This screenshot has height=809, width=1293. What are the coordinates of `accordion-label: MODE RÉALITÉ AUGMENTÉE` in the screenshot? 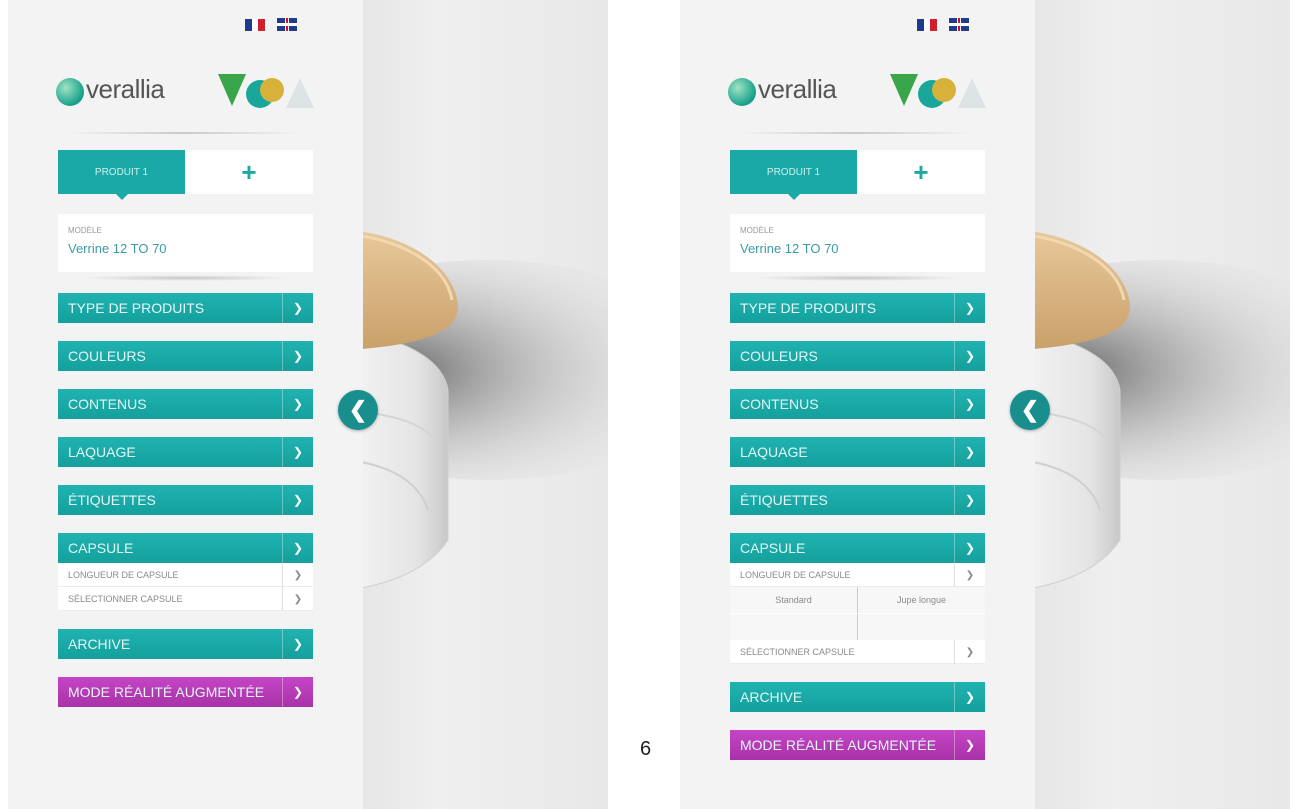 It's located at (838, 745).